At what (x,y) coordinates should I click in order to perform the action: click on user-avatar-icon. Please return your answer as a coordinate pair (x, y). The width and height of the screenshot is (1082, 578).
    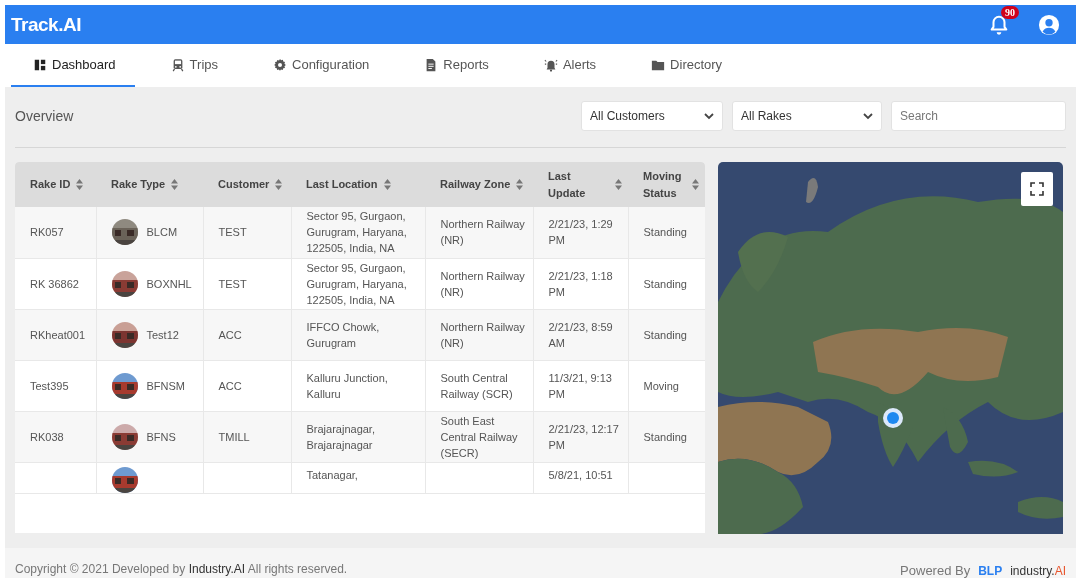
    Looking at the image, I should click on (1049, 24).